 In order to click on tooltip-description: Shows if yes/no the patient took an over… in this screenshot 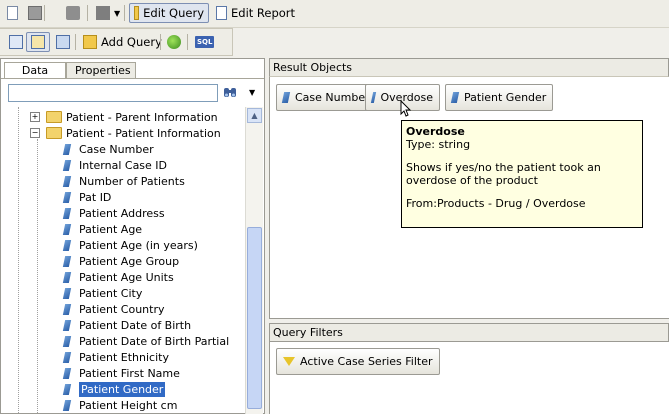, I will do `click(503, 174)`.